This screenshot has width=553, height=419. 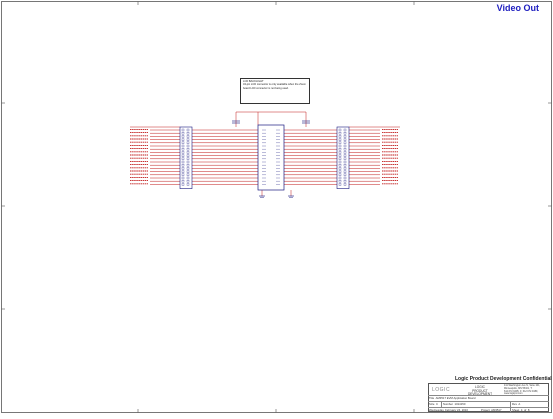 I want to click on date-cell: Wednesday, February 24, 2010, so click(x=448, y=410).